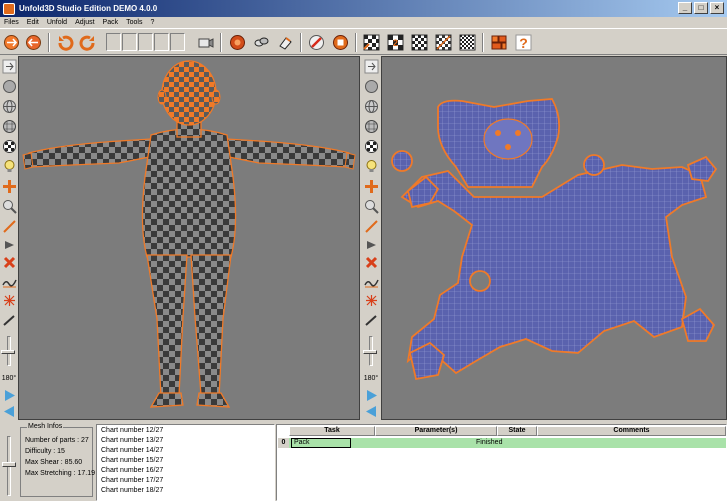 The image size is (727, 501). Describe the element at coordinates (87, 42) in the screenshot. I see `redo-icon` at that location.